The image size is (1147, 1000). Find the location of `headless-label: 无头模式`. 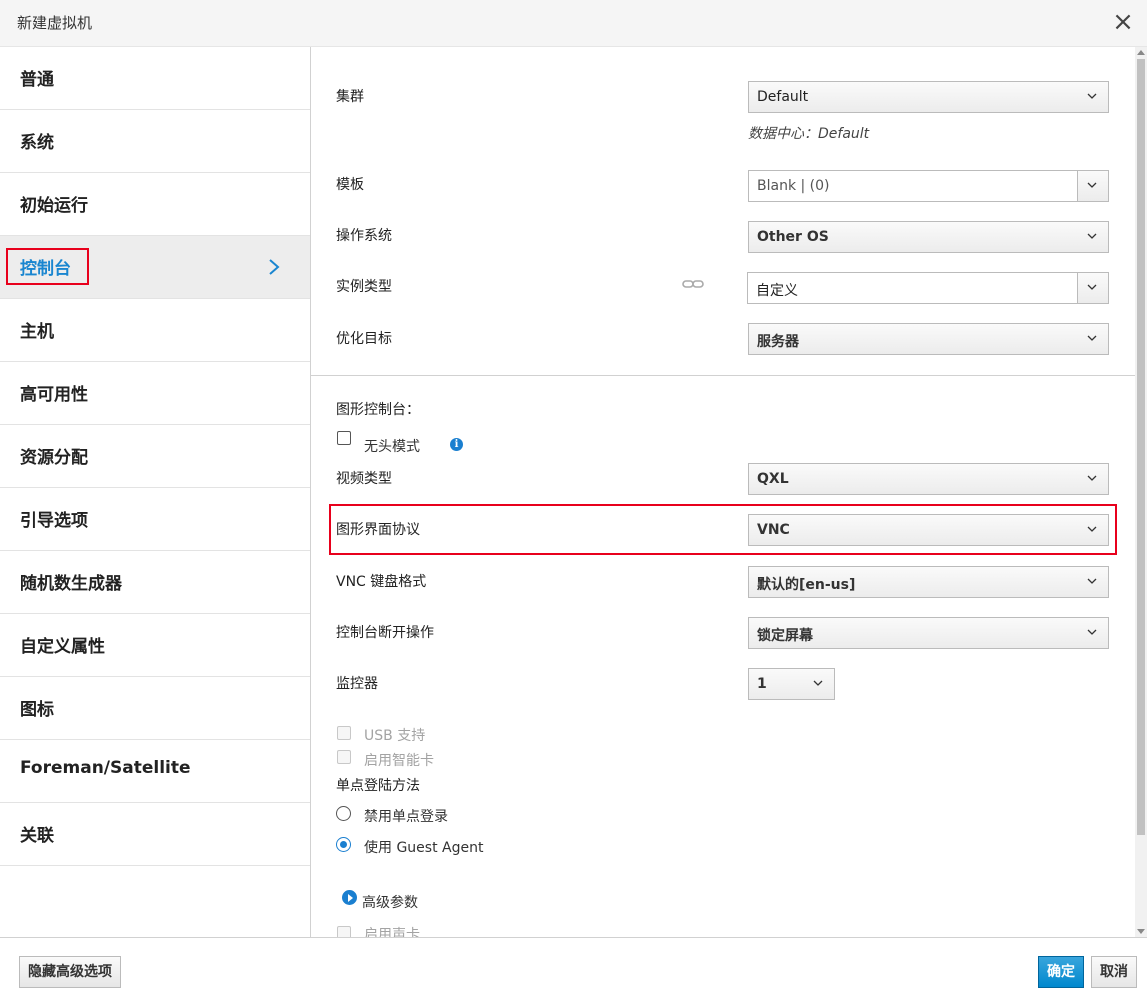

headless-label: 无头模式 is located at coordinates (392, 447).